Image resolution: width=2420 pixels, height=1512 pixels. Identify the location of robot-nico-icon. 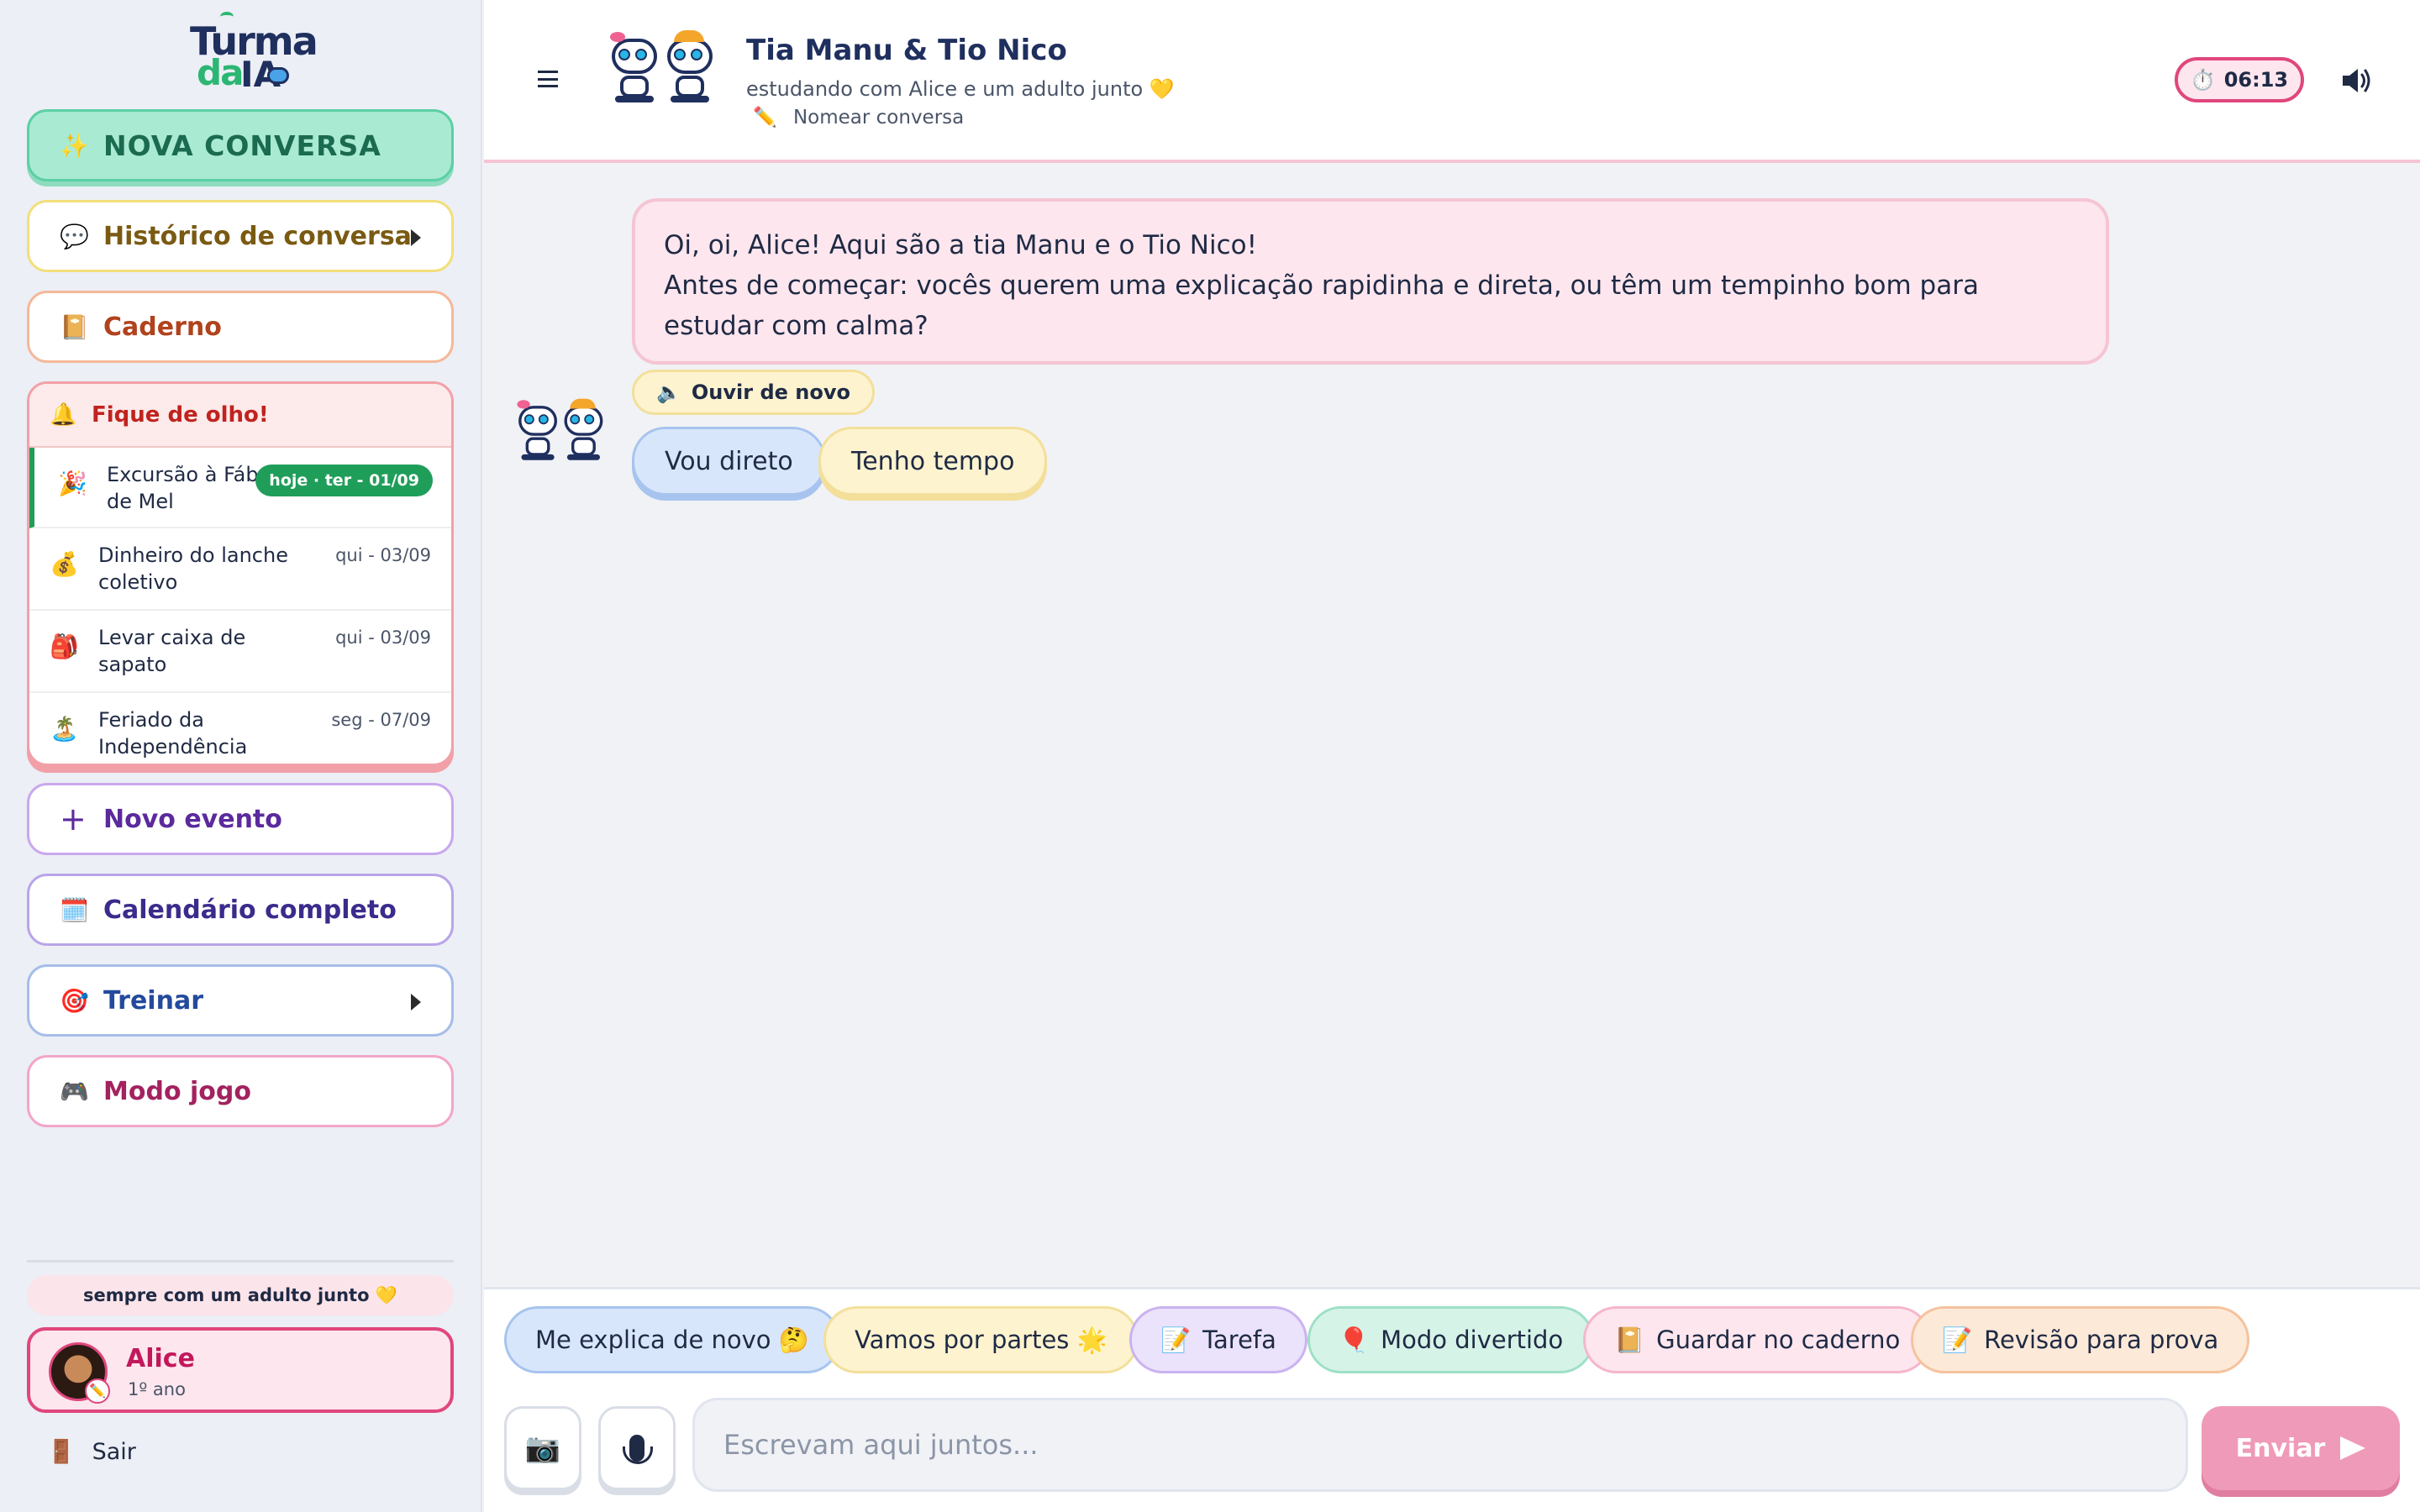
(582, 429).